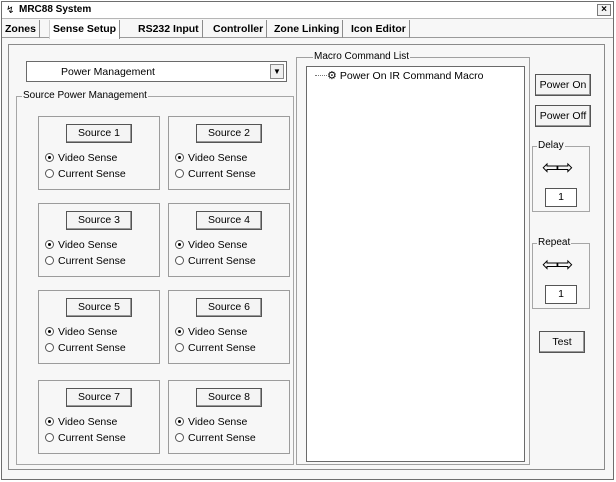 The image size is (616, 482). Describe the element at coordinates (362, 56) in the screenshot. I see `macro-group-label: Macro Command List` at that location.